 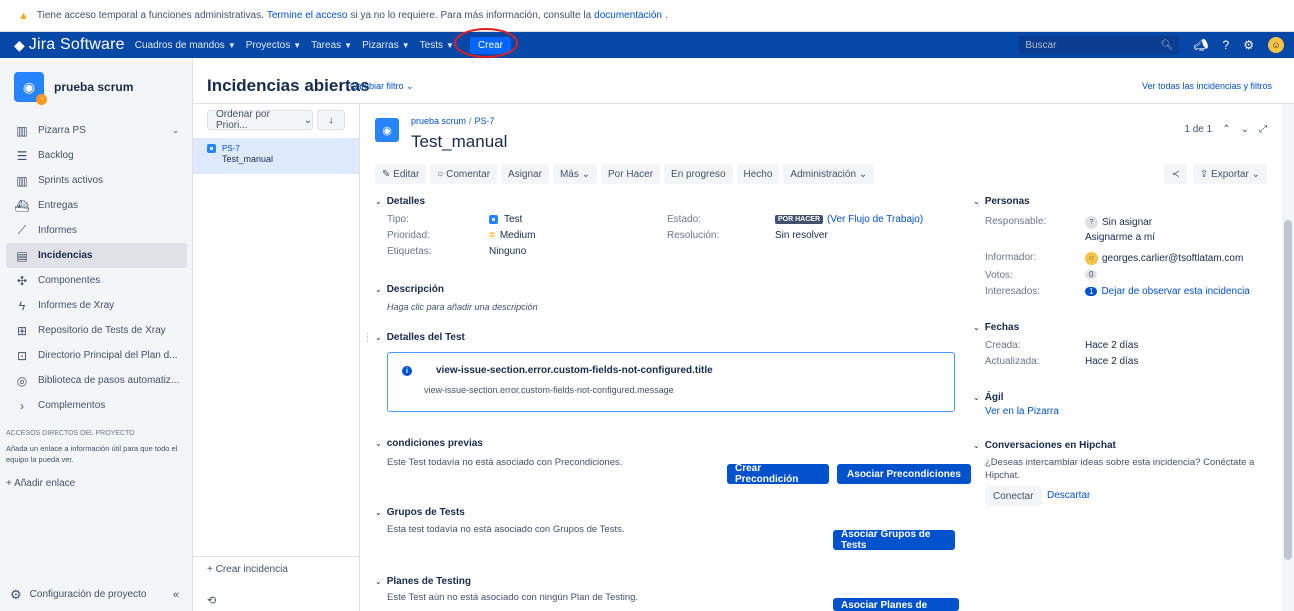 I want to click on order-dropdown: Ordenar por Priori... ⌄, so click(x=260, y=120).